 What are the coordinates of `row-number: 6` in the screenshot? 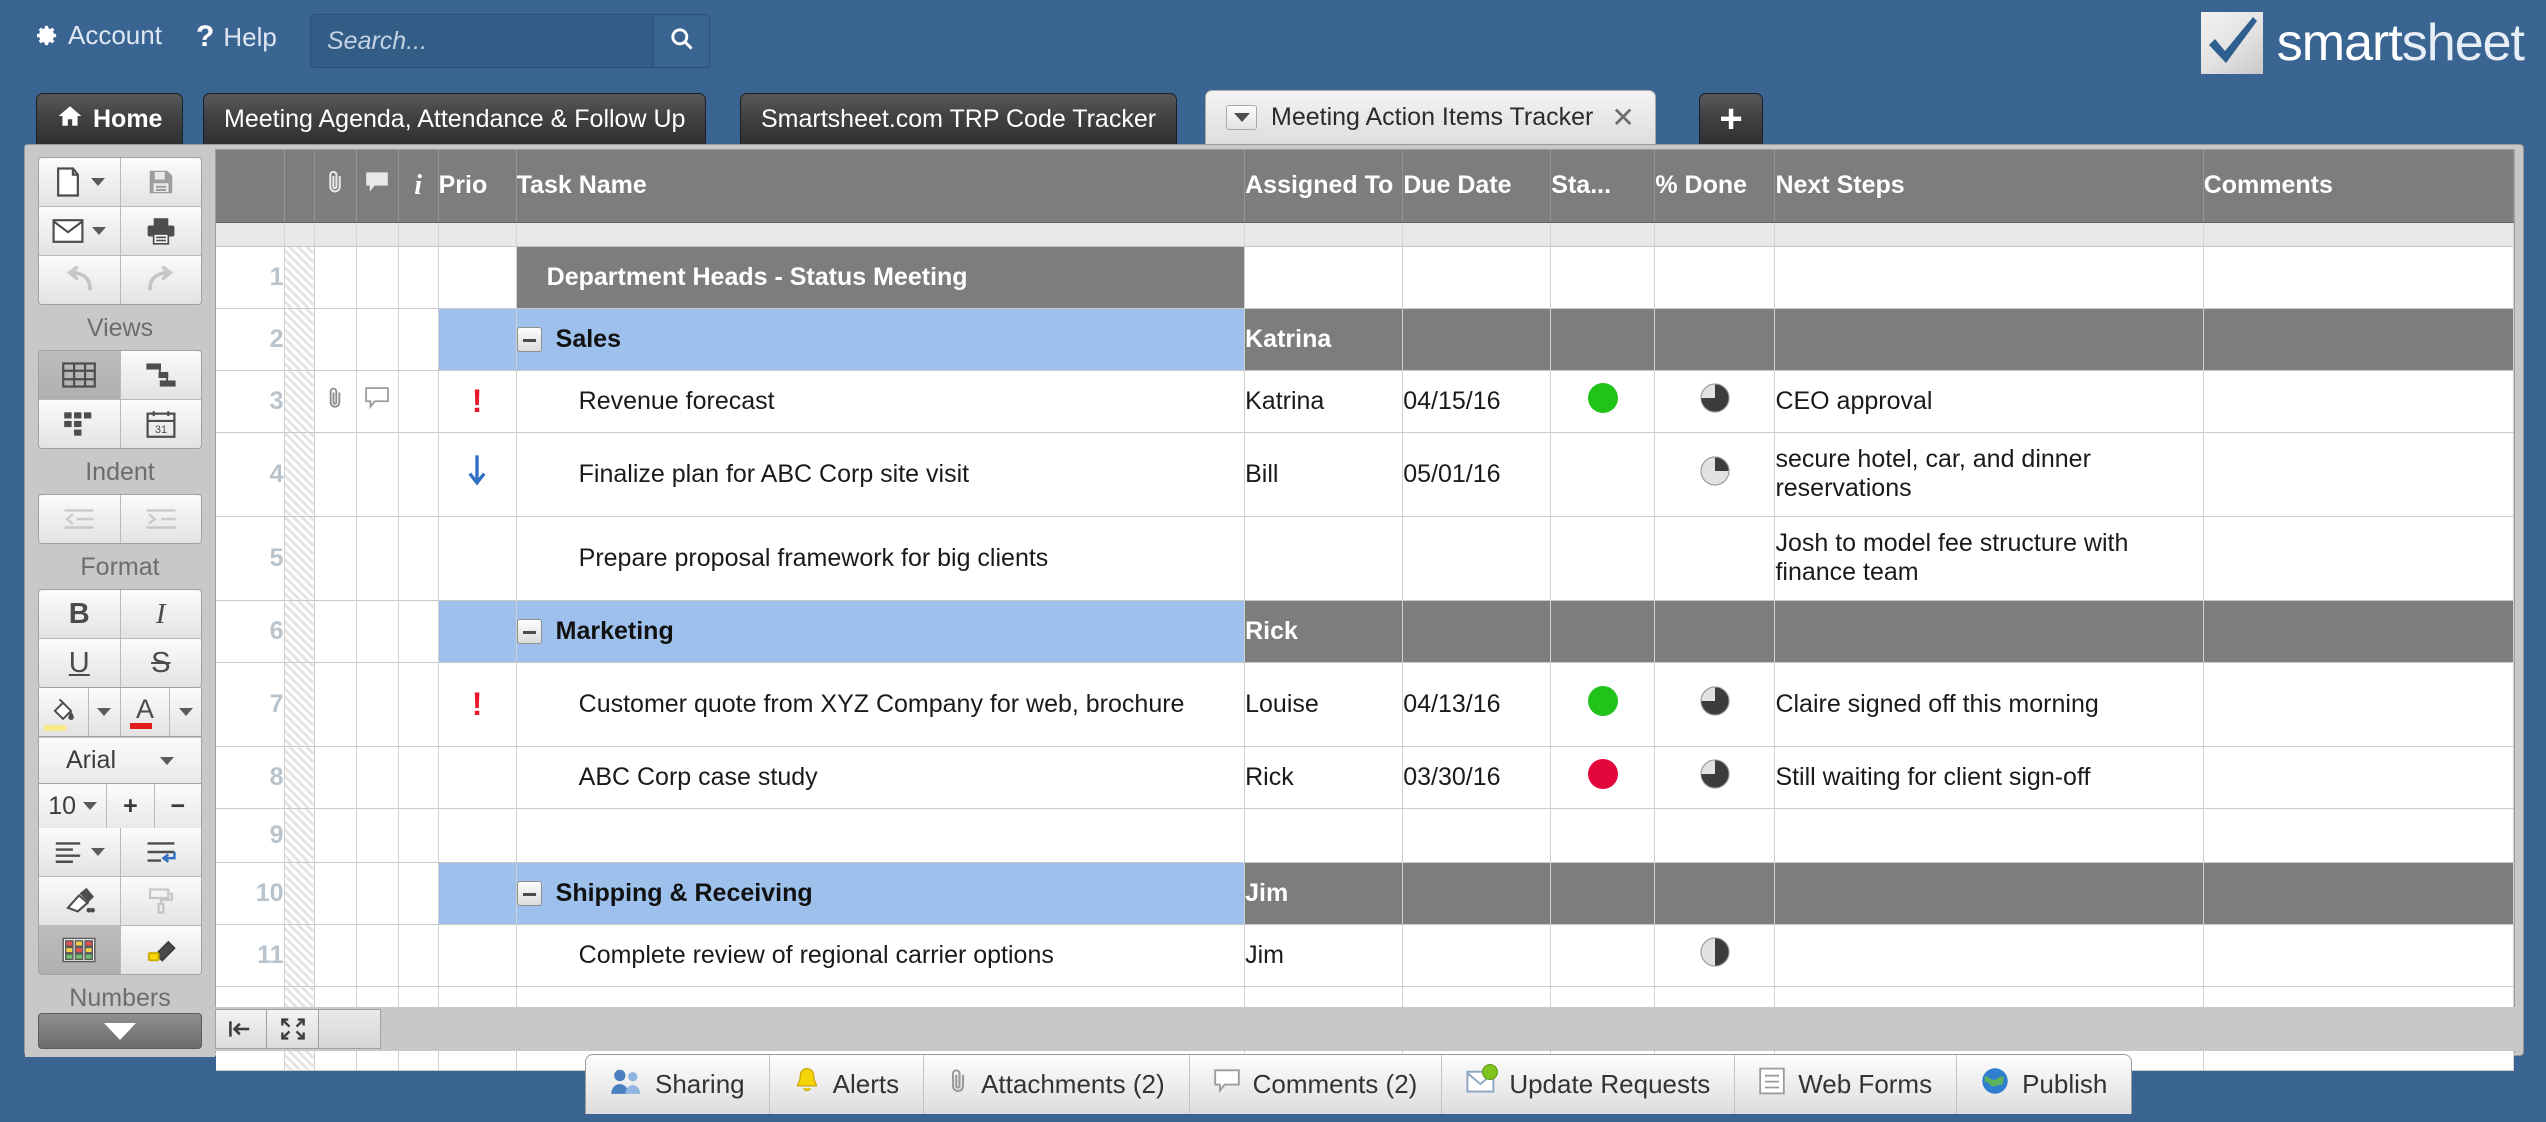 It's located at (250, 631).